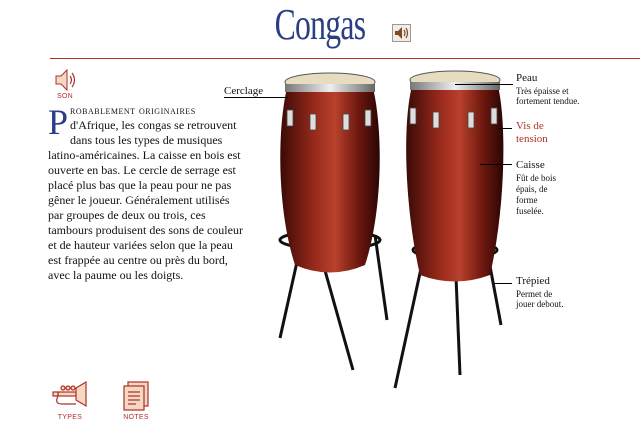 The width and height of the screenshot is (640, 440). I want to click on sound-button, so click(65, 86).